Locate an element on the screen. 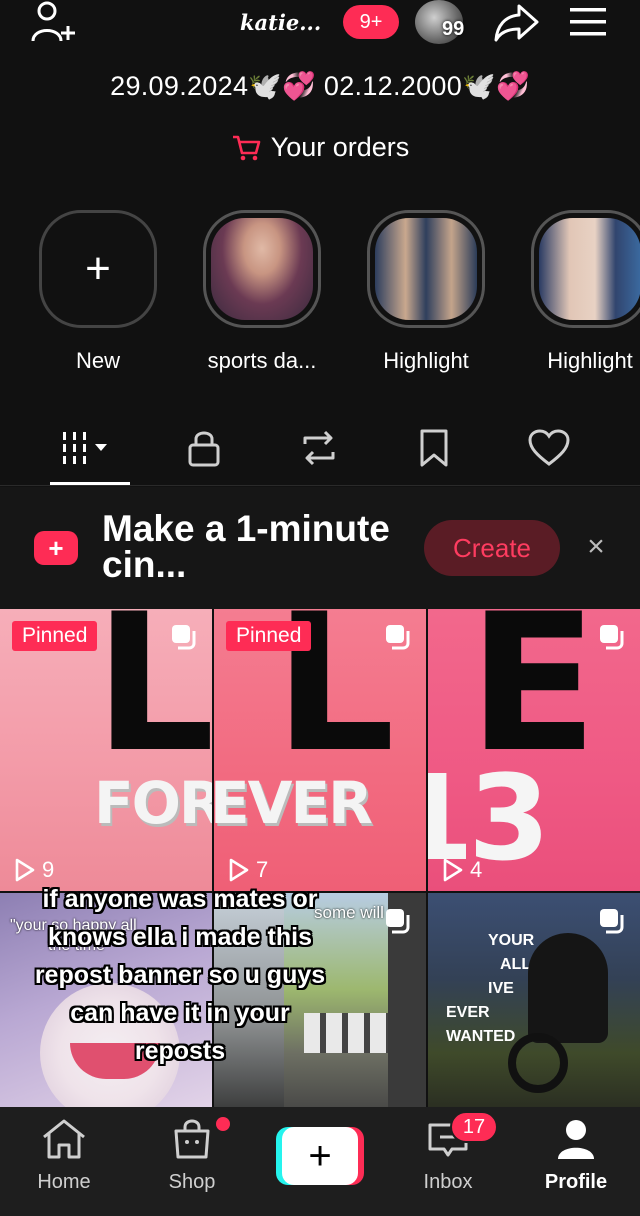  nav-label: Profile is located at coordinates (576, 1182).